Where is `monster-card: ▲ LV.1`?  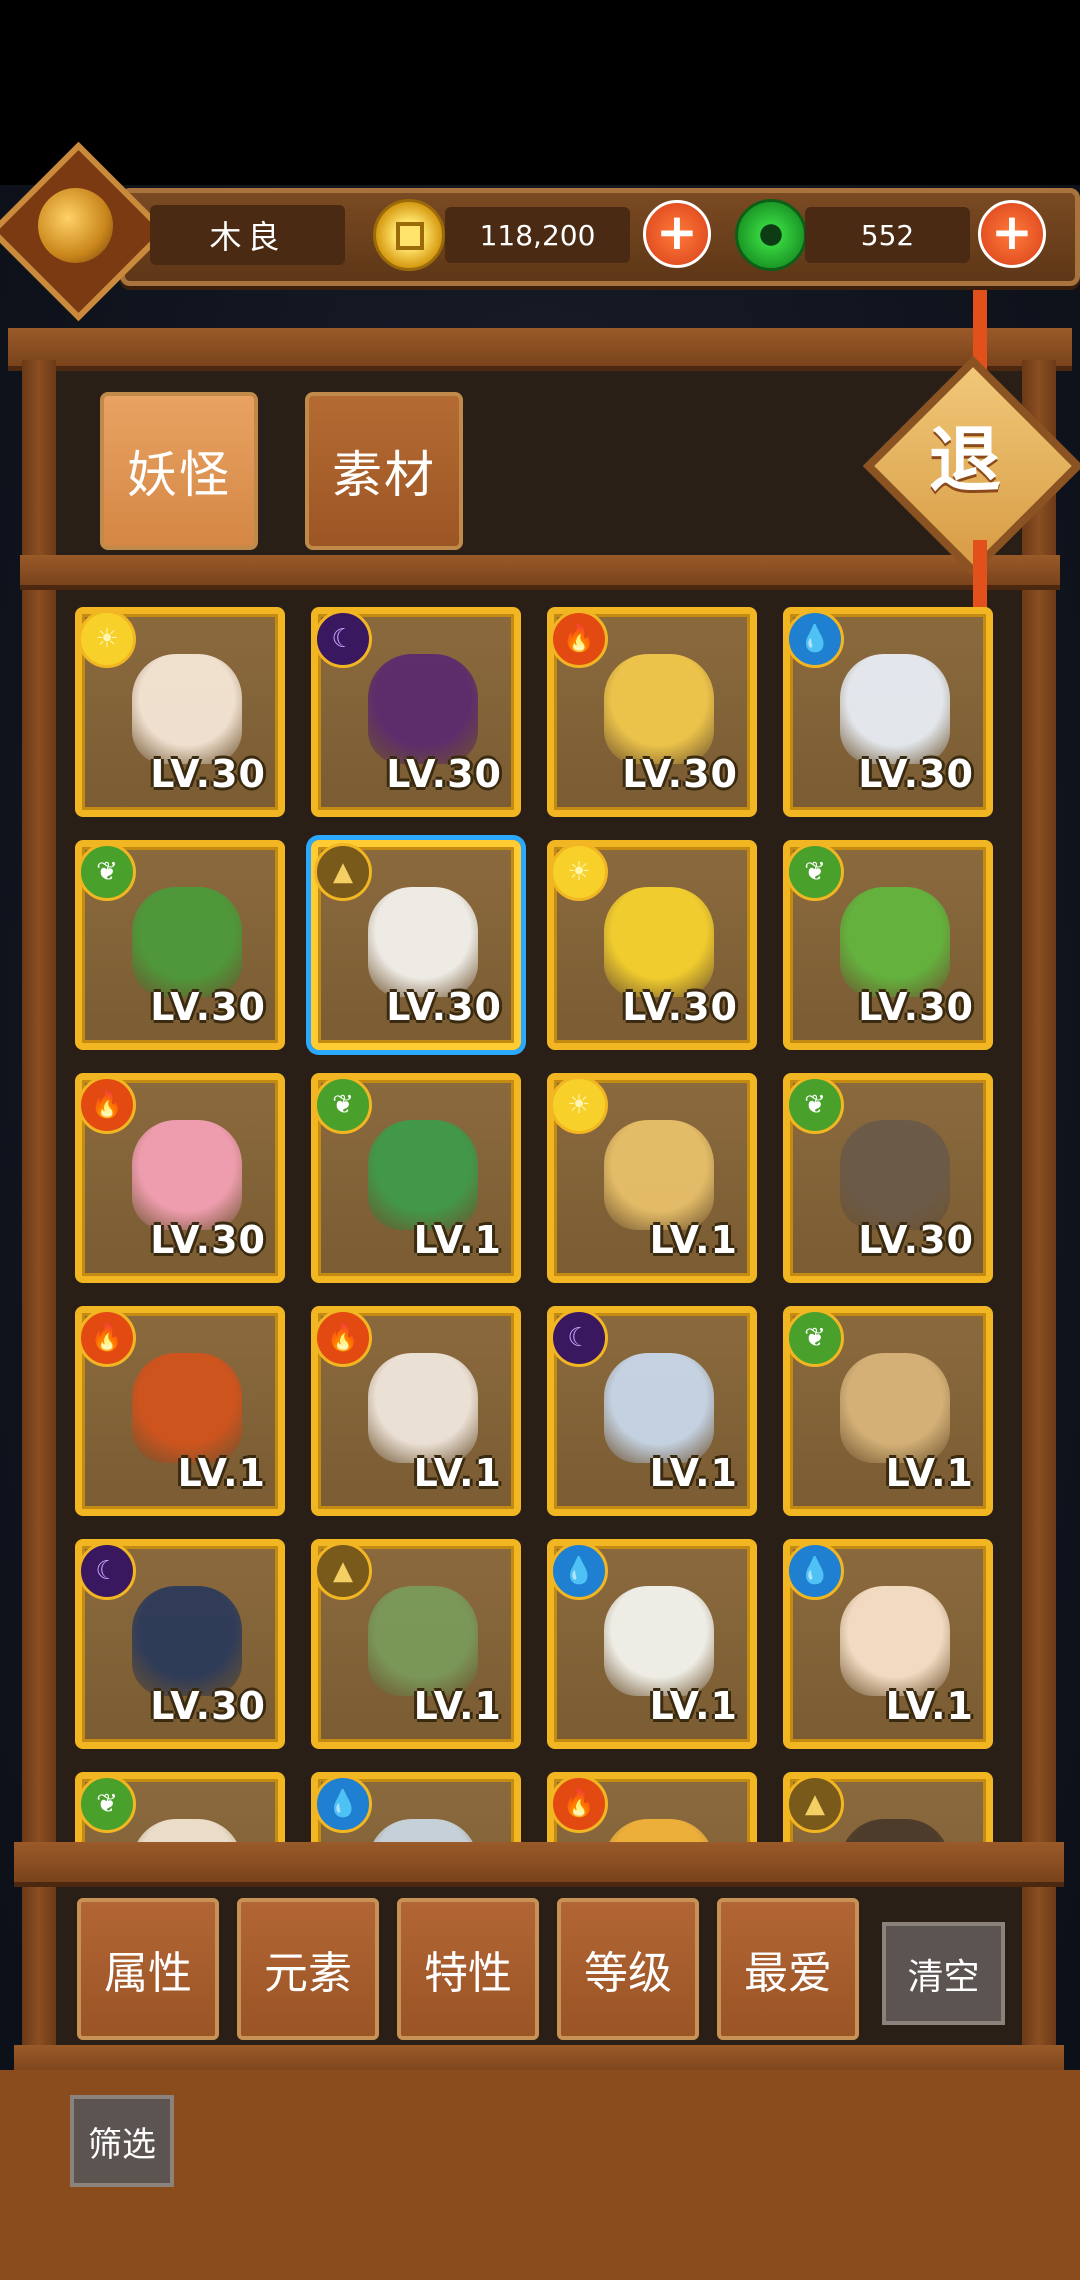
monster-card: ▲ LV.1 is located at coordinates (416, 1644).